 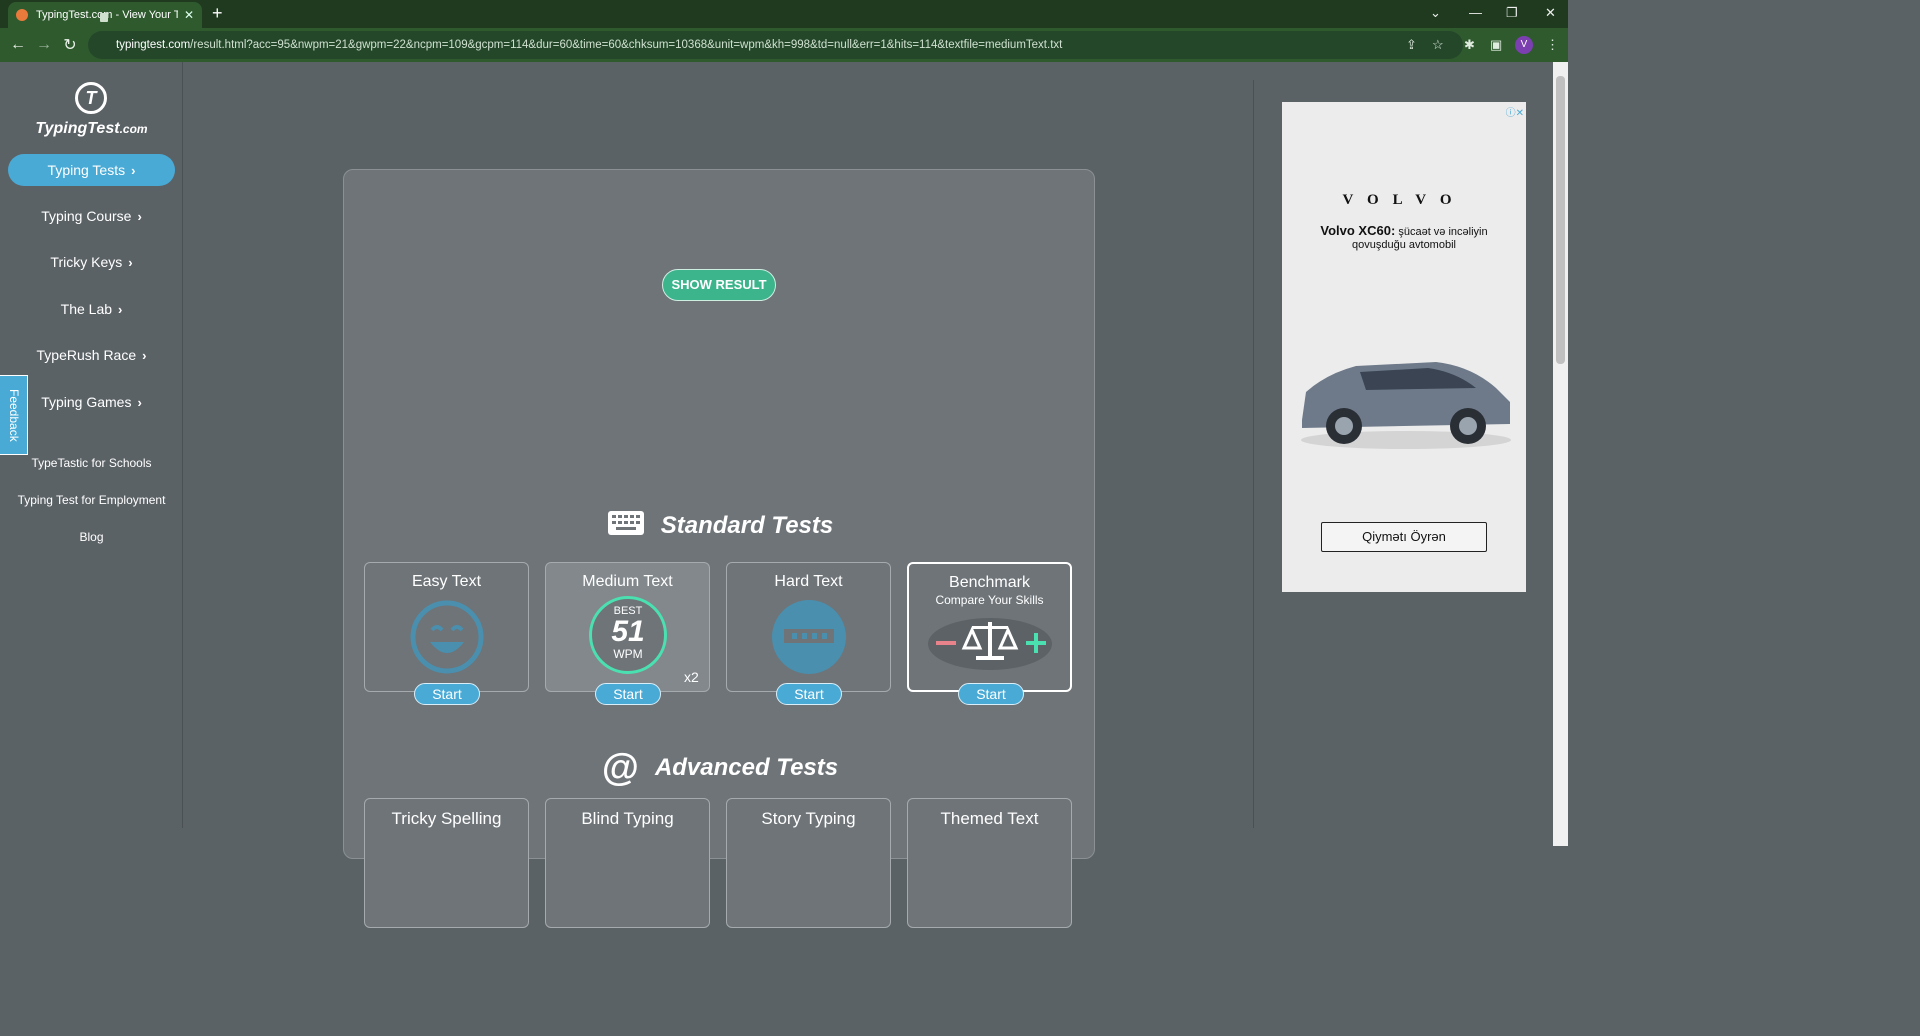 What do you see at coordinates (70, 45) in the screenshot?
I see `reload-icon: ↻` at bounding box center [70, 45].